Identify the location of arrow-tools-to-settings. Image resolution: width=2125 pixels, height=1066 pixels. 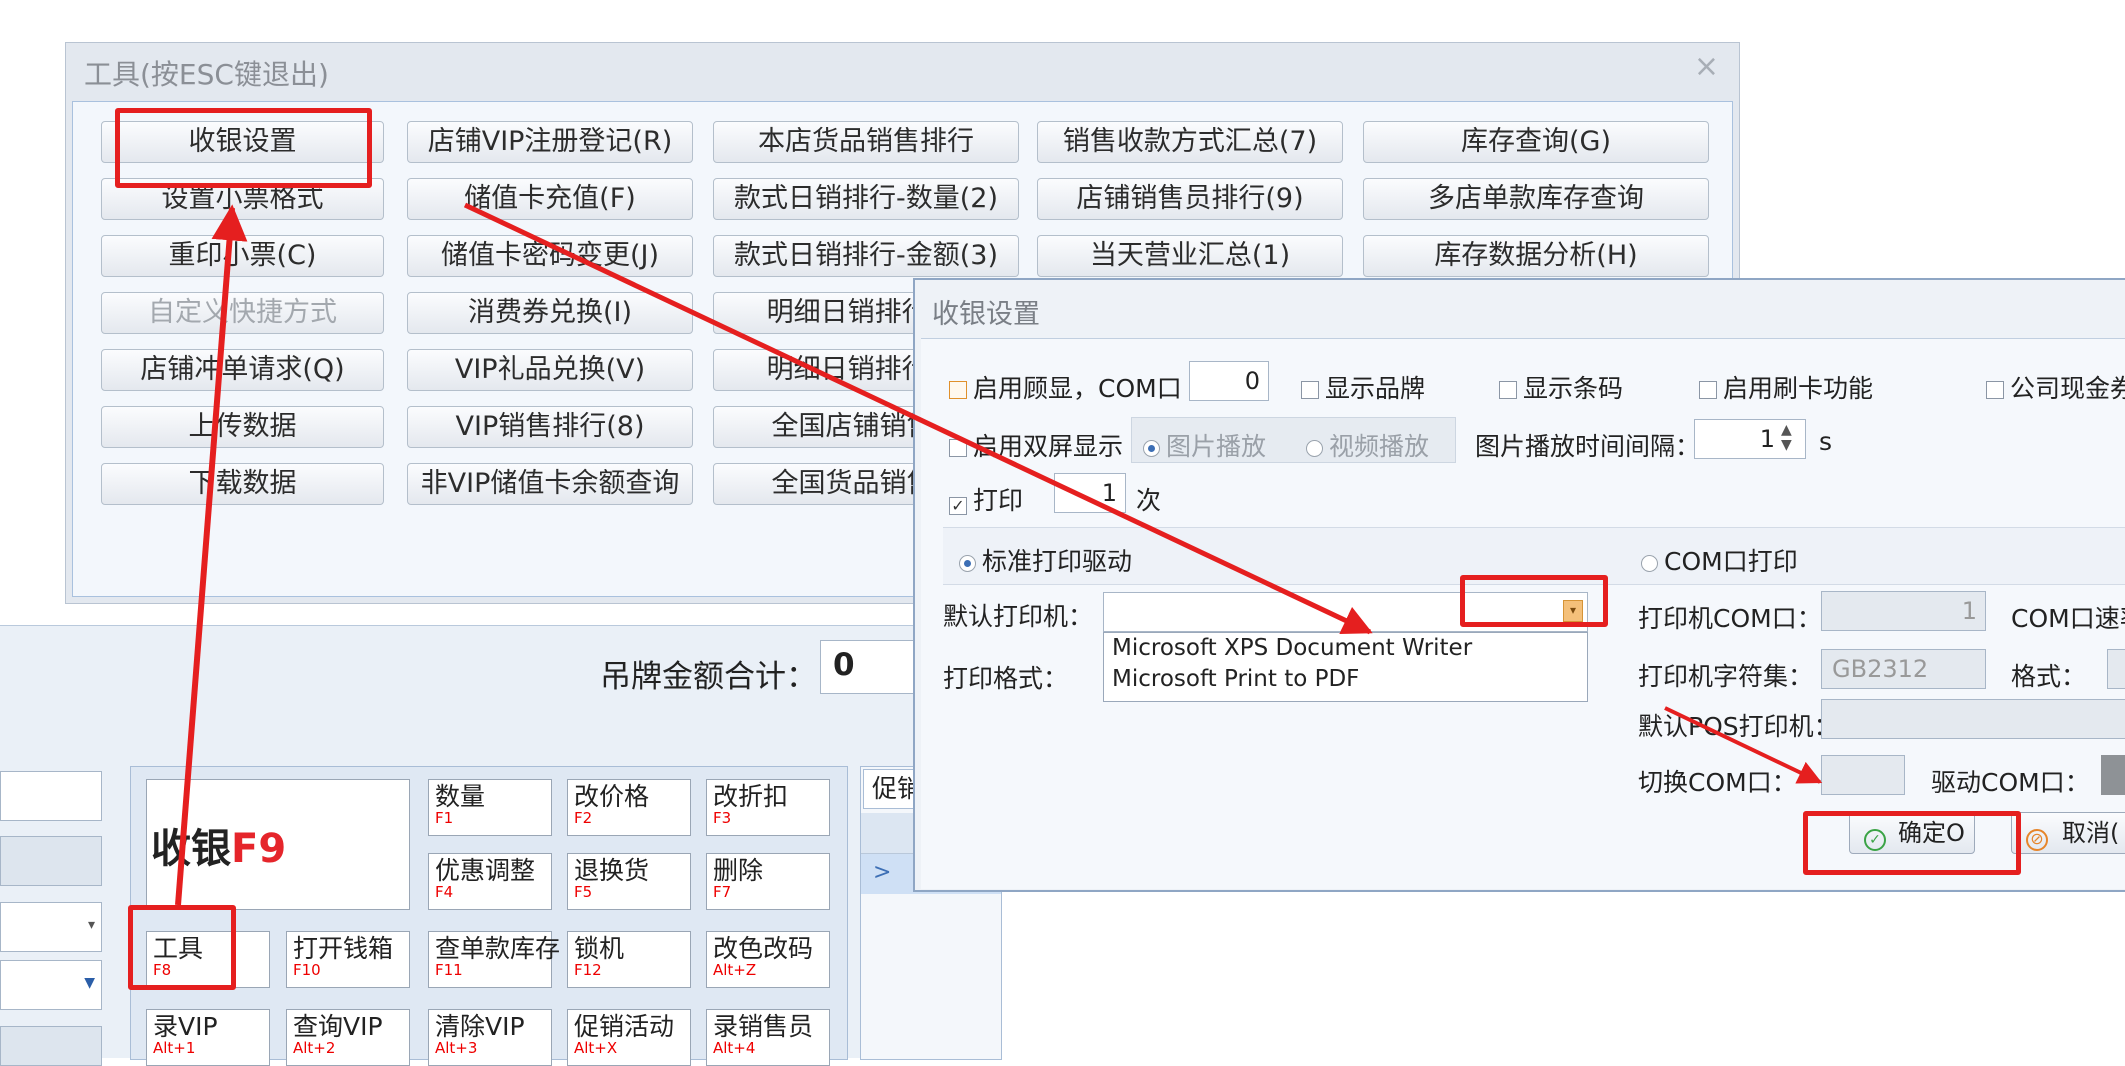
(211, 555).